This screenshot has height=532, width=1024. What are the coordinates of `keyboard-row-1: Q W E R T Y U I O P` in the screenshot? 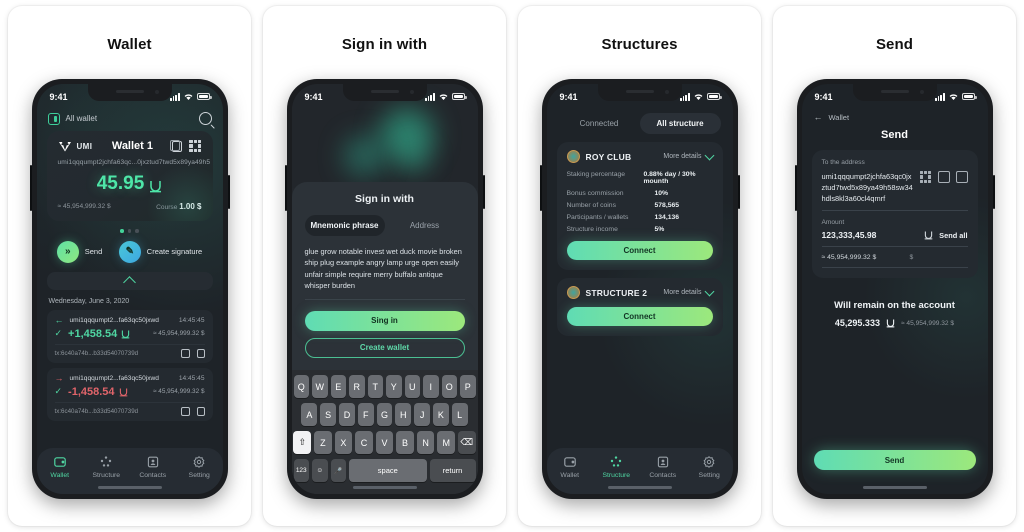 It's located at (384, 386).